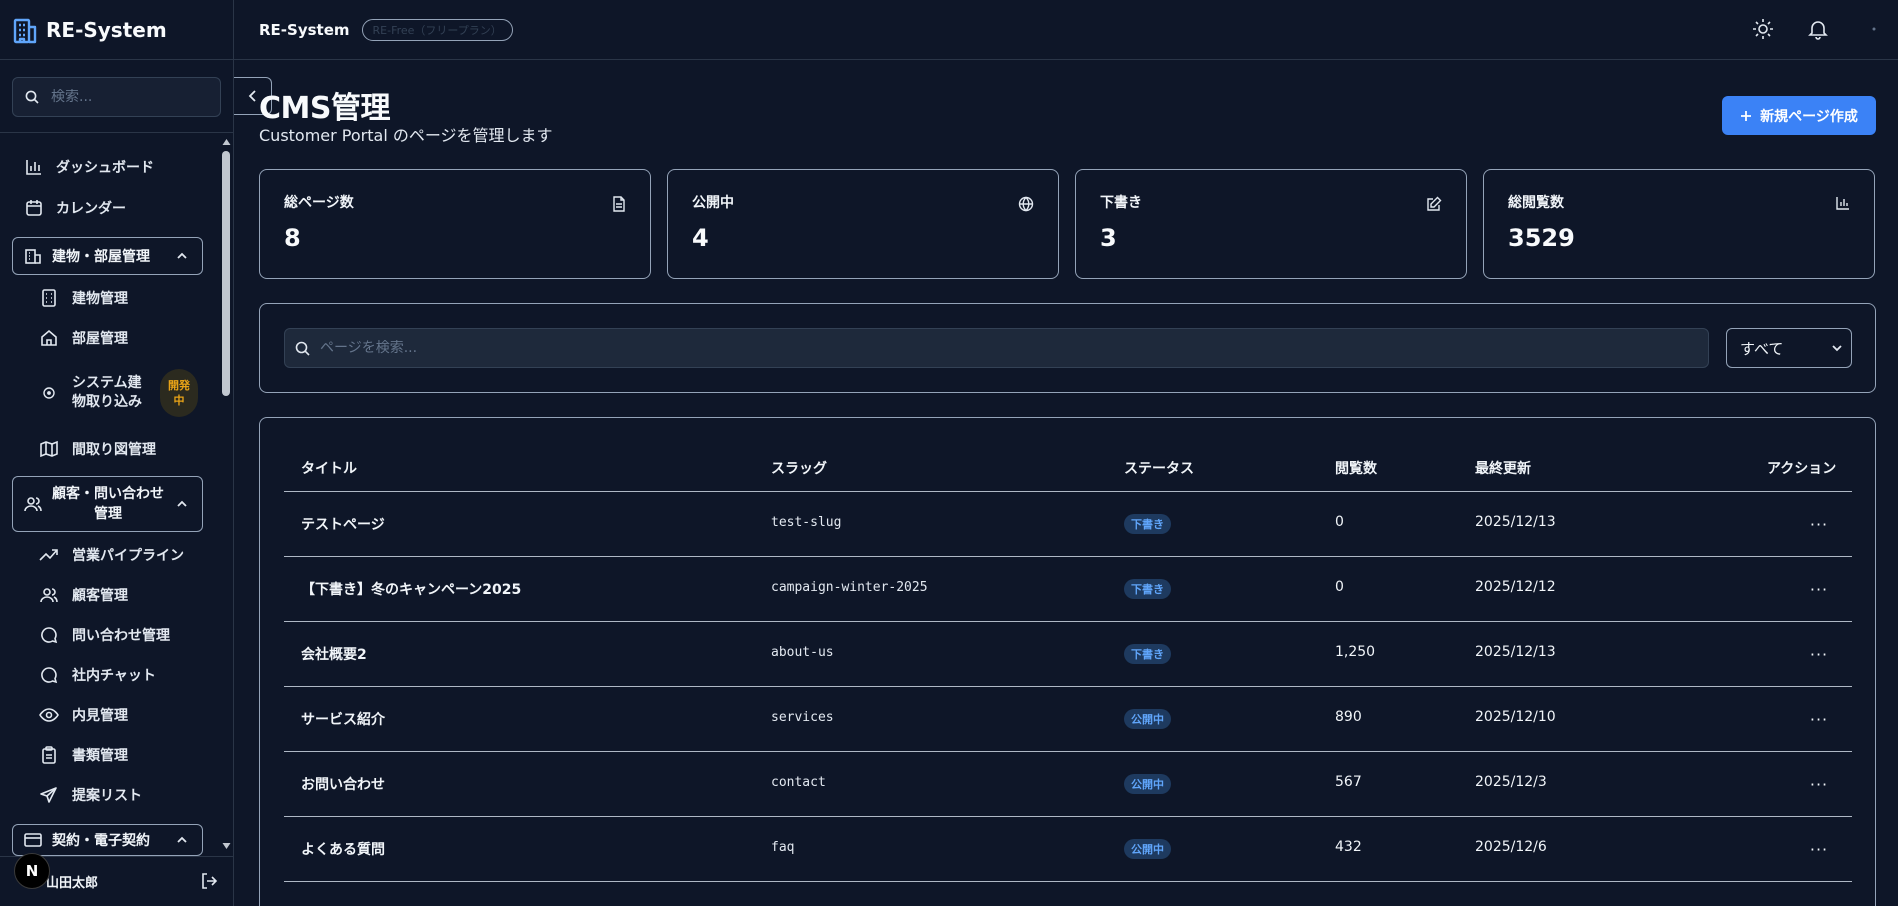 The height and width of the screenshot is (906, 1898). What do you see at coordinates (107, 504) in the screenshot?
I see `nav-group-customer: 顧客・問い合わせ 管理` at bounding box center [107, 504].